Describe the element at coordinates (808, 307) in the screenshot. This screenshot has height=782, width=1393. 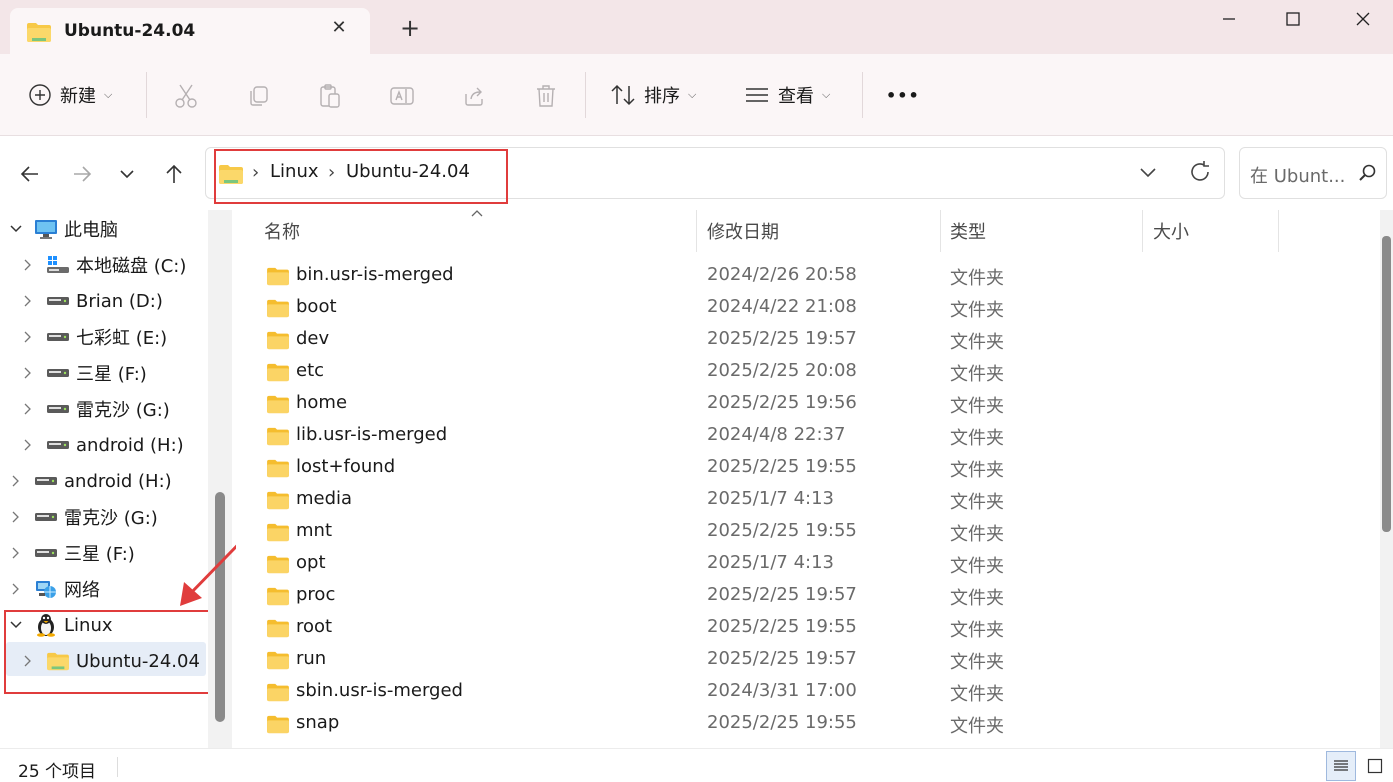
I see `file-row: boot 2024/4/22 21:08 文件夹` at that location.